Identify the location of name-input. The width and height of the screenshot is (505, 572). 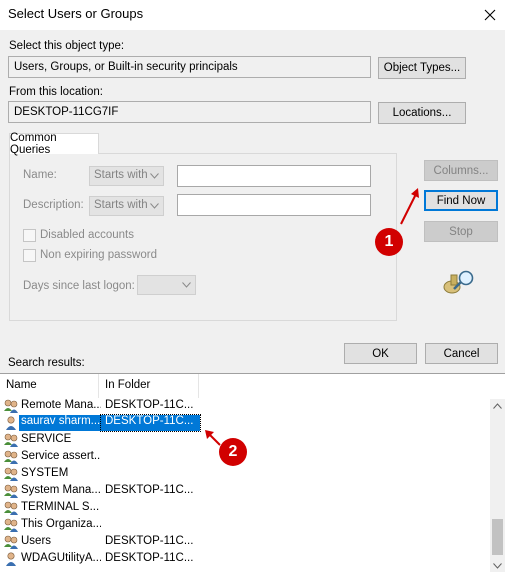
(274, 176).